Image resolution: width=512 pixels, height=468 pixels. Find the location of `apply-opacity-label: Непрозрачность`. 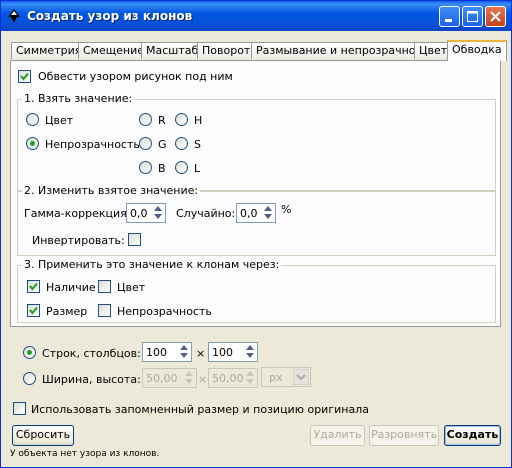

apply-opacity-label: Непрозрачность is located at coordinates (164, 311).